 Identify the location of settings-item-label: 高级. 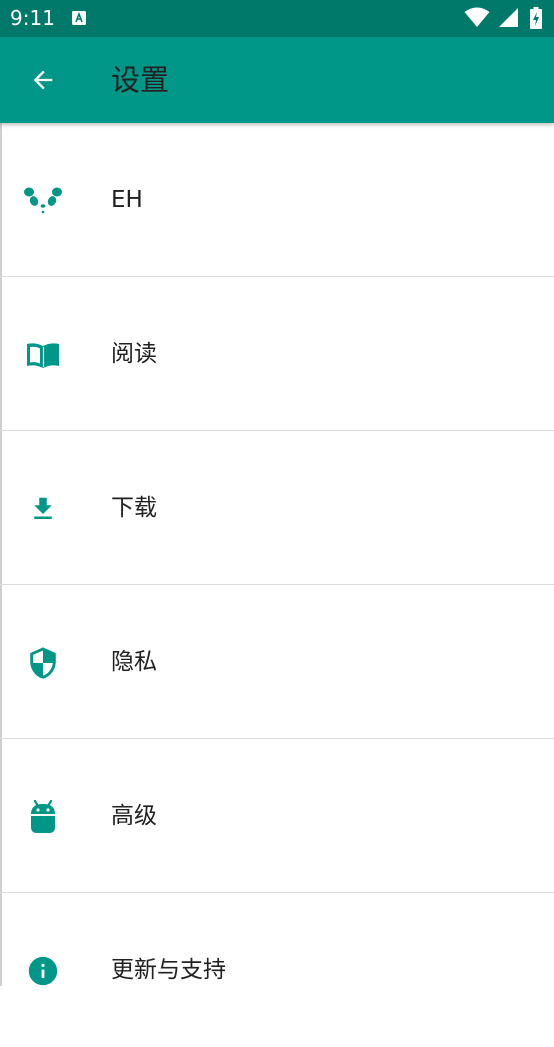
(134, 816).